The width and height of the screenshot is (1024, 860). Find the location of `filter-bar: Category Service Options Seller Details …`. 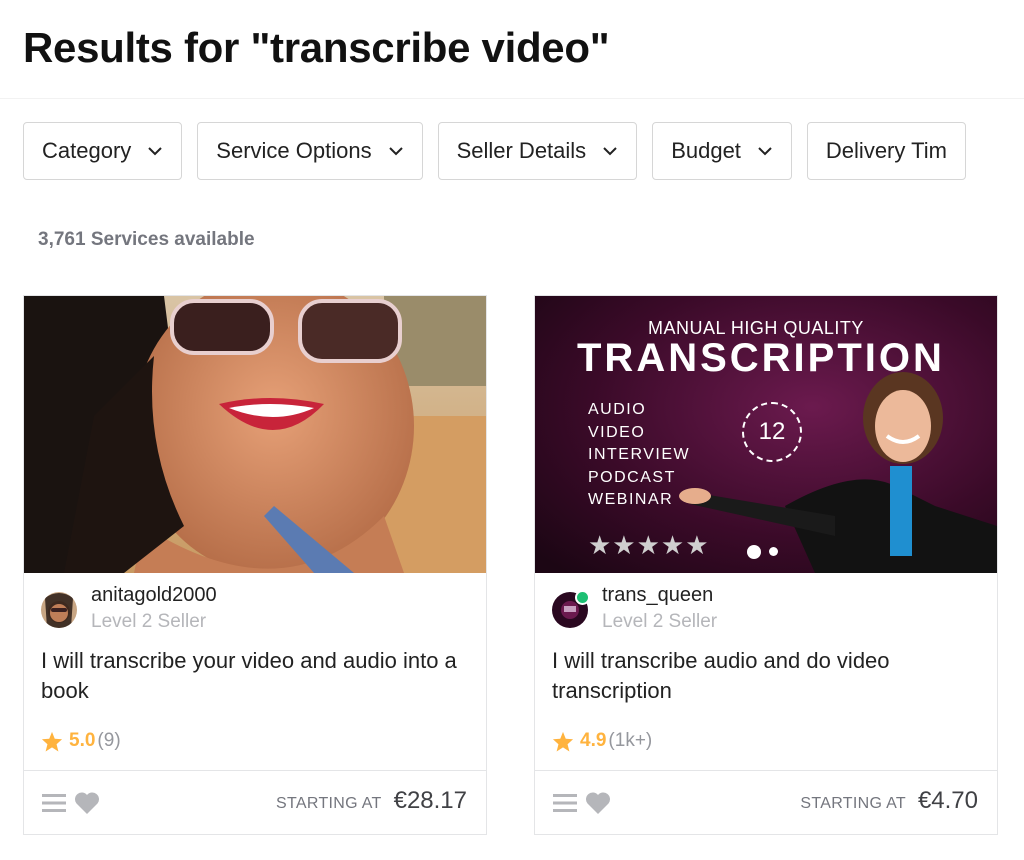

filter-bar: Category Service Options Seller Details … is located at coordinates (523, 151).